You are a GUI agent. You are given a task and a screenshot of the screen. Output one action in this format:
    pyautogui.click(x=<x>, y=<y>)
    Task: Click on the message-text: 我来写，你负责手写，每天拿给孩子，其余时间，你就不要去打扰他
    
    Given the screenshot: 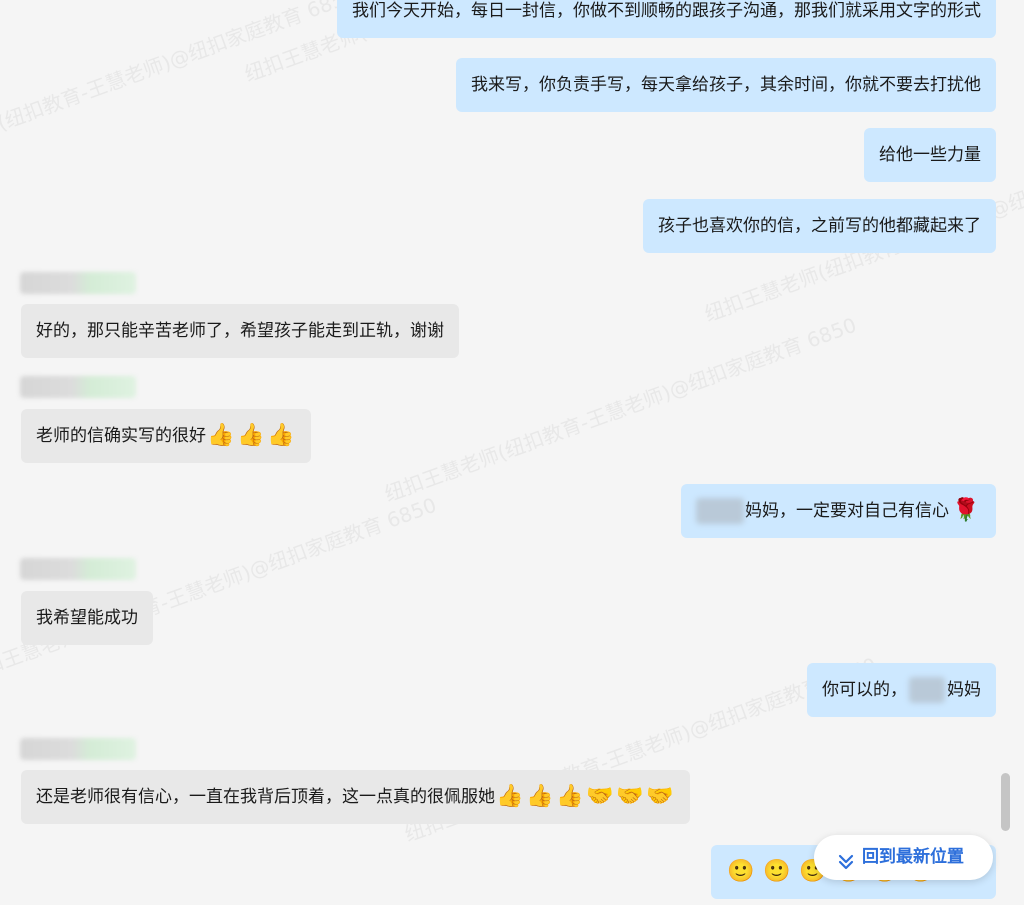 What is the action you would take?
    pyautogui.click(x=726, y=85)
    